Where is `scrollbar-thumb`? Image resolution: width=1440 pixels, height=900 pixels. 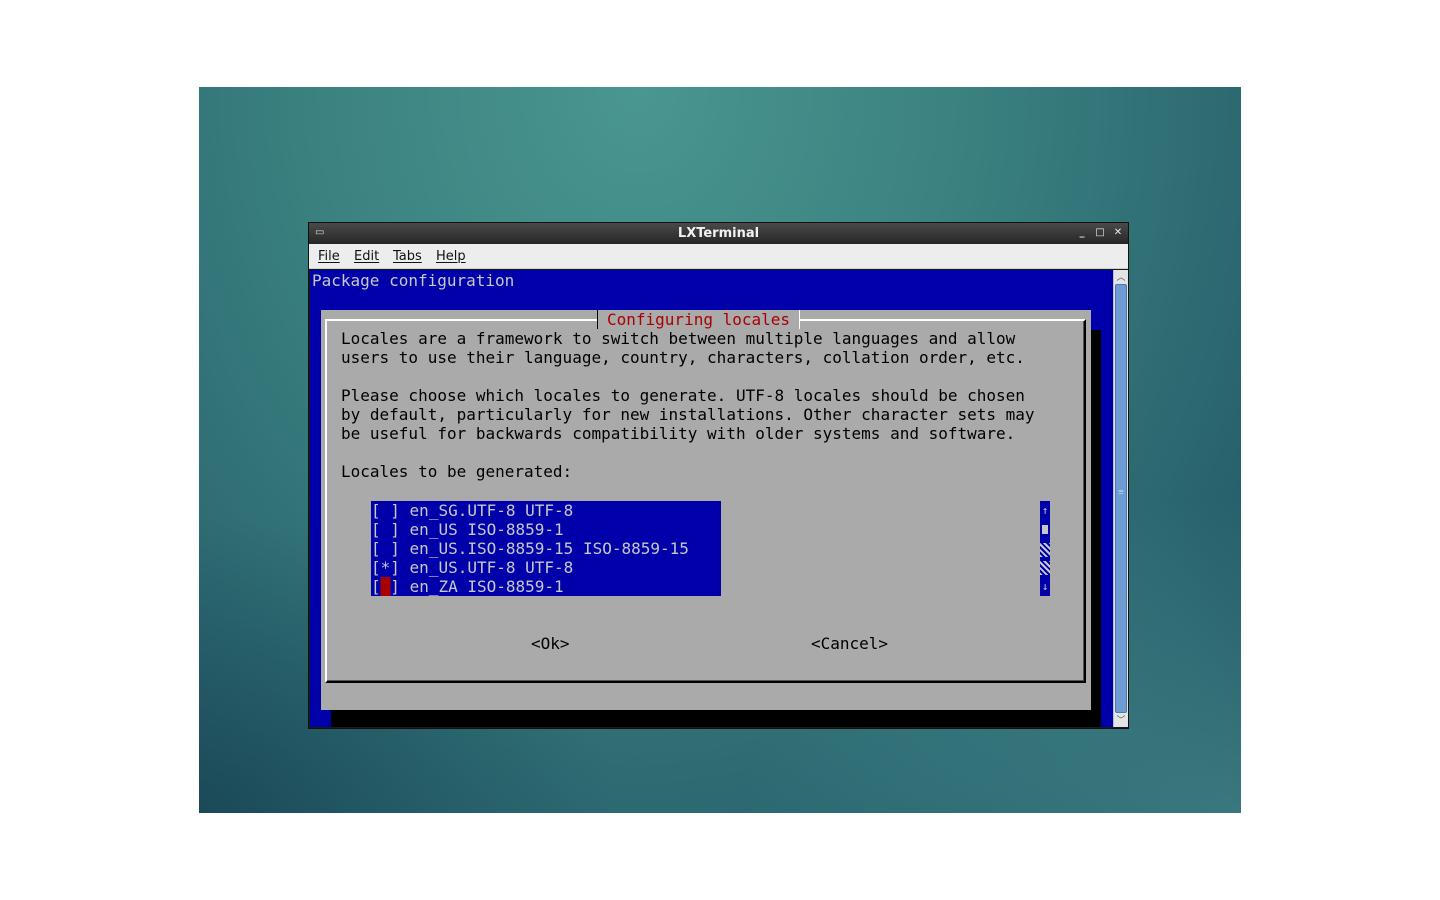 scrollbar-thumb is located at coordinates (1121, 498).